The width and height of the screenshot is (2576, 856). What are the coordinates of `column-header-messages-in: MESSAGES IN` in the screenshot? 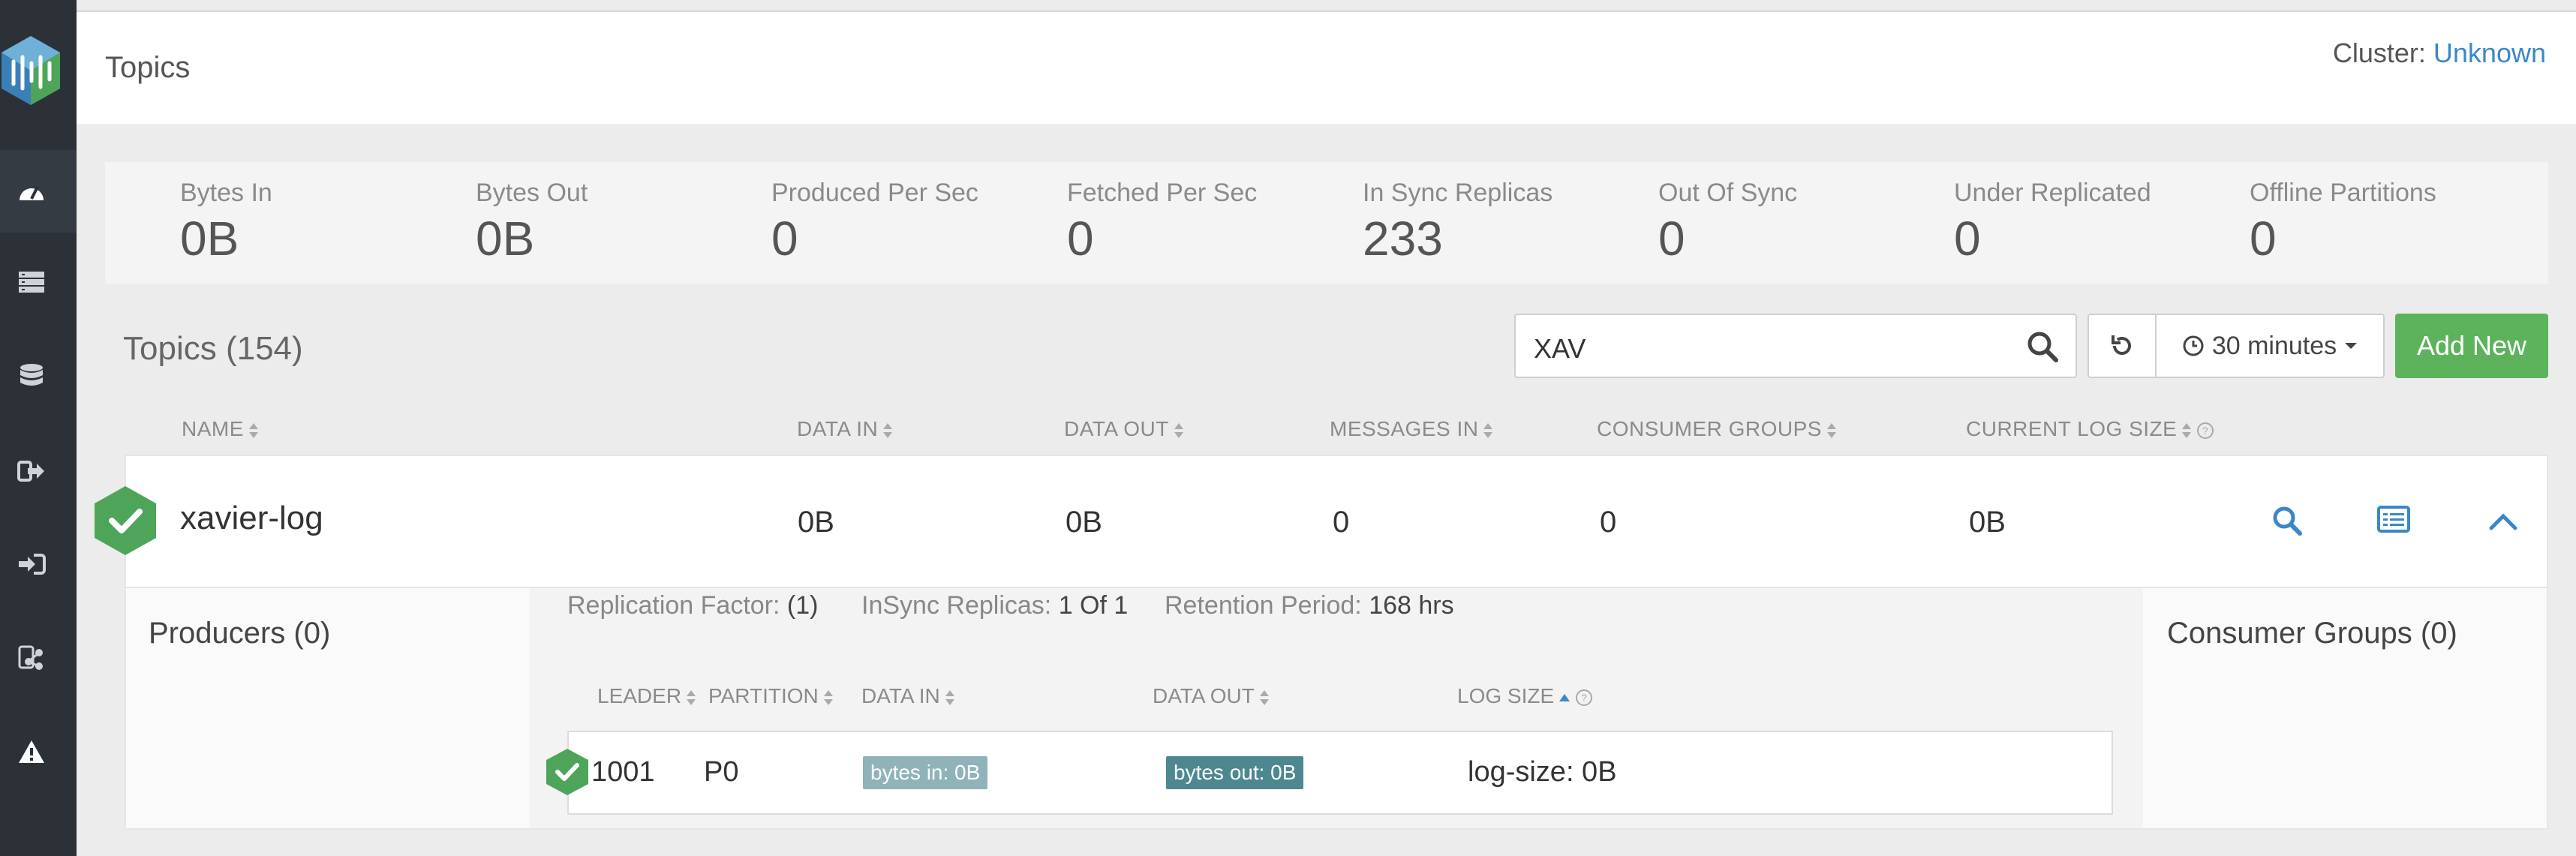 It's located at (1411, 429).